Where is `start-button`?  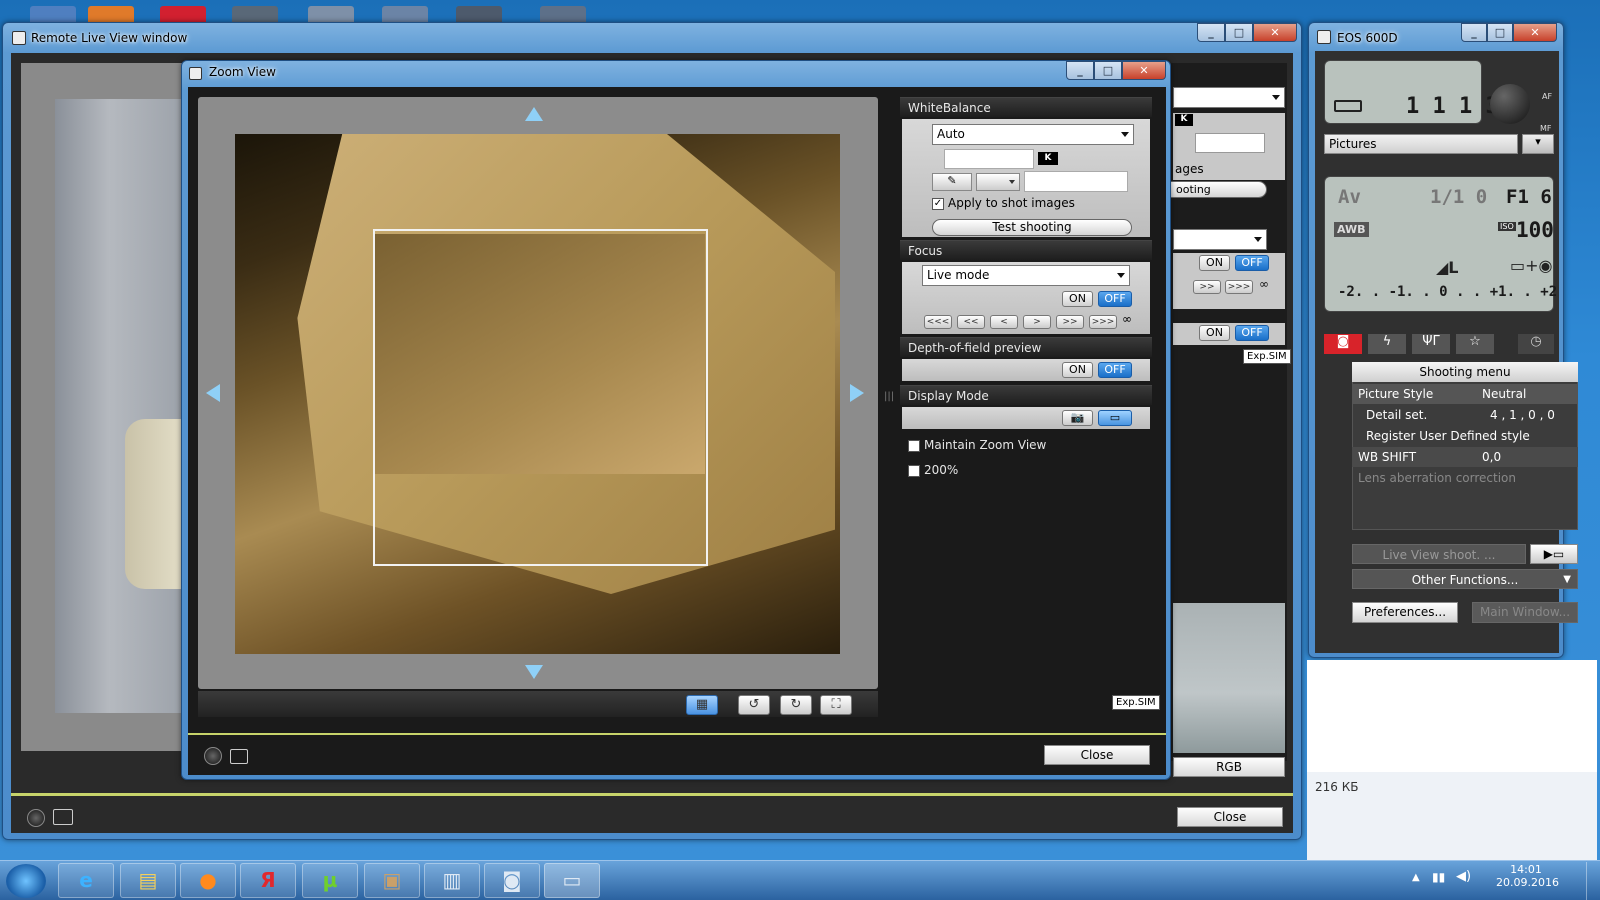
start-button is located at coordinates (26, 881).